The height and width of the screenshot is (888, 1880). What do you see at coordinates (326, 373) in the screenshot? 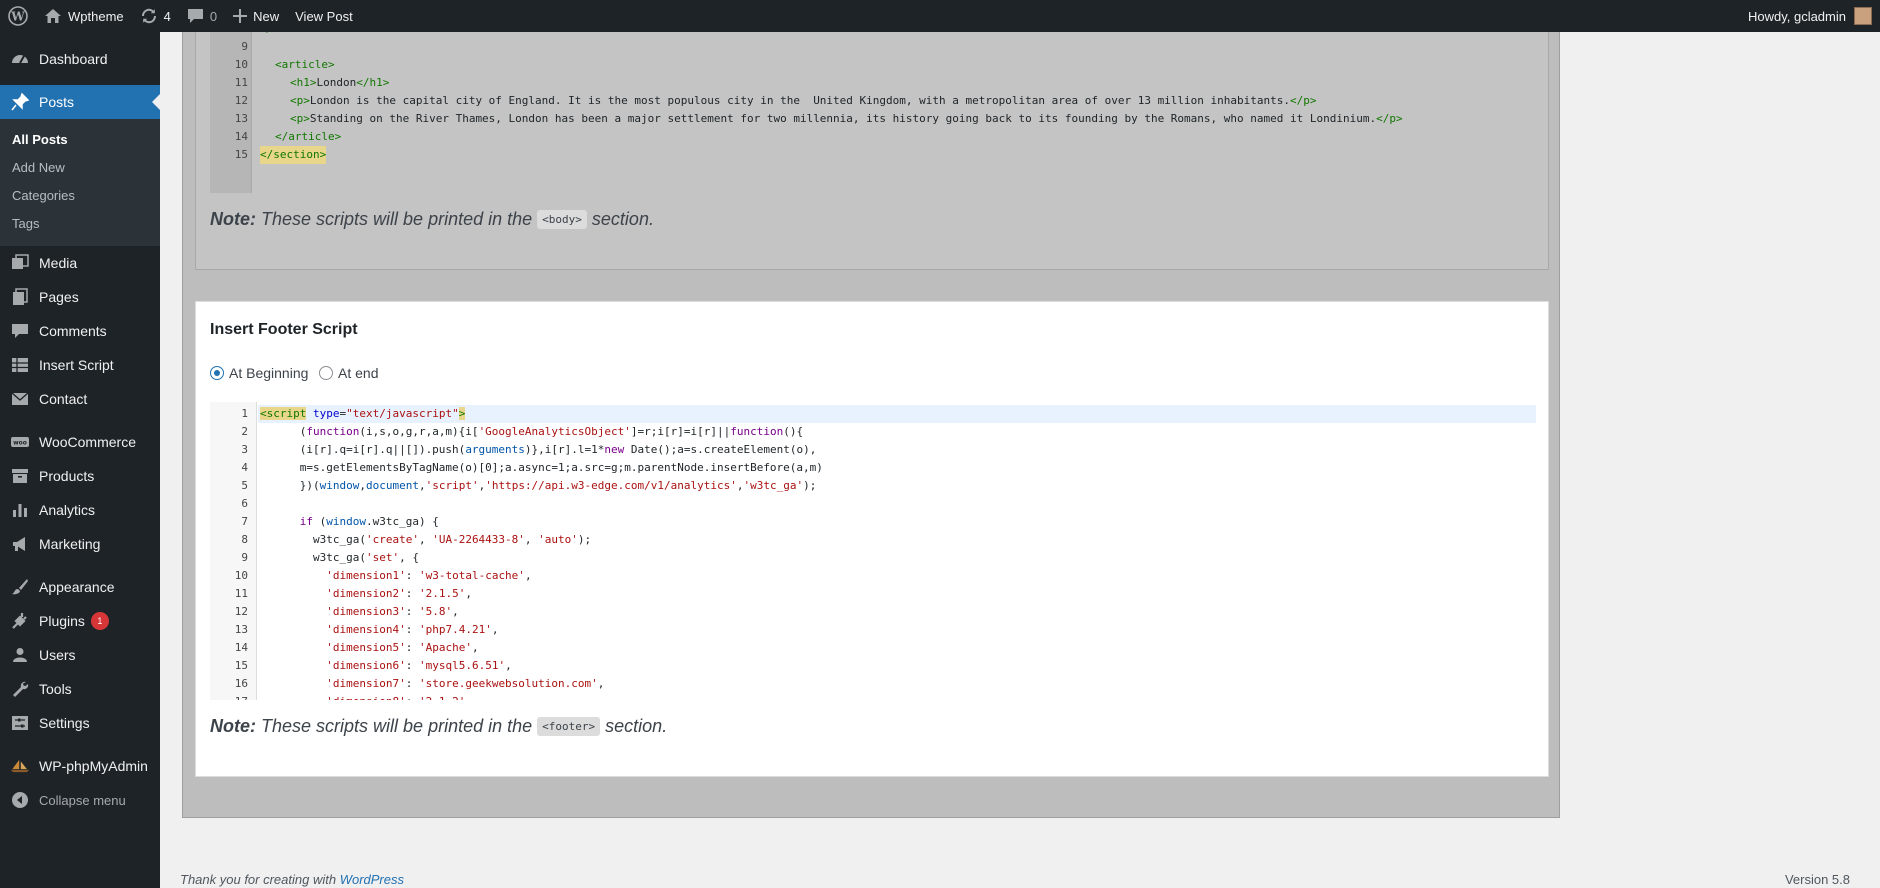
I see `radio-button-unchecked` at bounding box center [326, 373].